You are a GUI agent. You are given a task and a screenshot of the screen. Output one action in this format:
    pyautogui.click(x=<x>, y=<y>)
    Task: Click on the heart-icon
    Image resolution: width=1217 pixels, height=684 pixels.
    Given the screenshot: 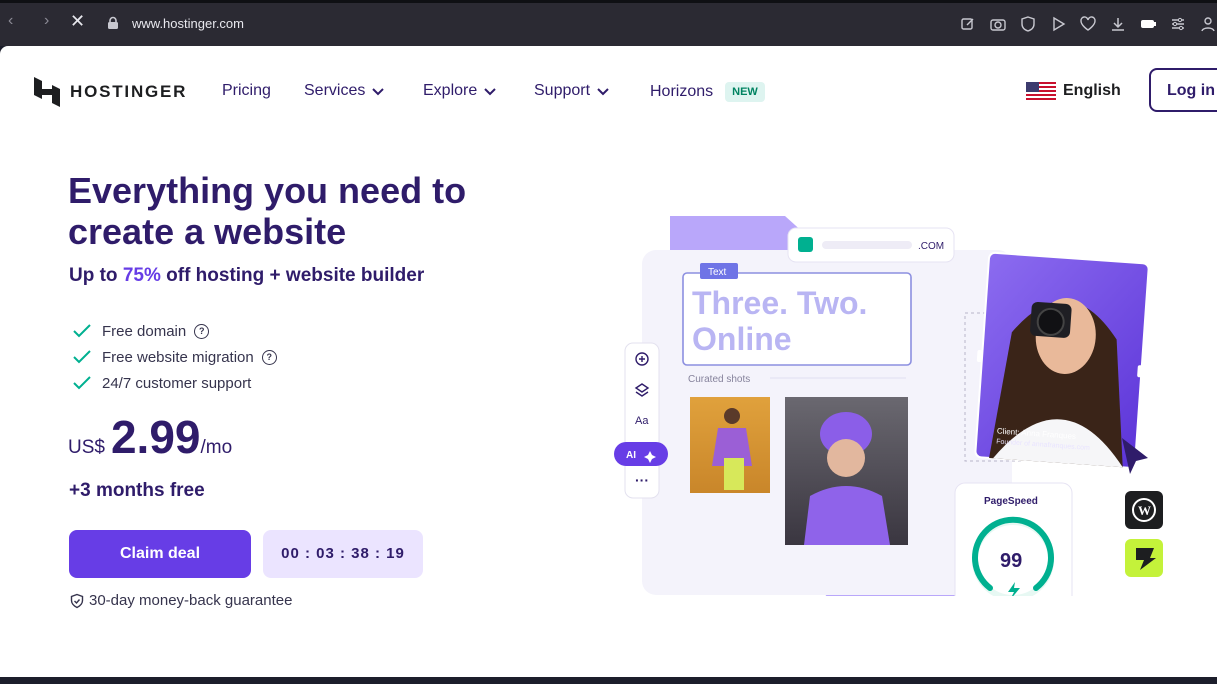 What is the action you would take?
    pyautogui.click(x=1088, y=24)
    